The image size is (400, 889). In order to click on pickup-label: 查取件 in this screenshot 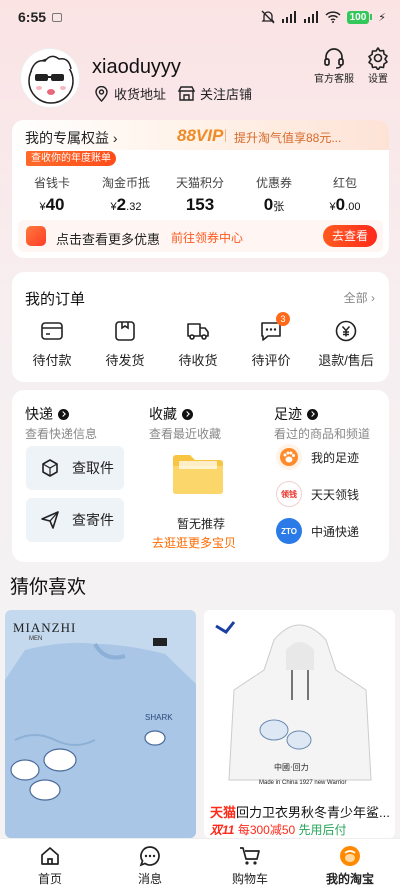, I will do `click(93, 468)`.